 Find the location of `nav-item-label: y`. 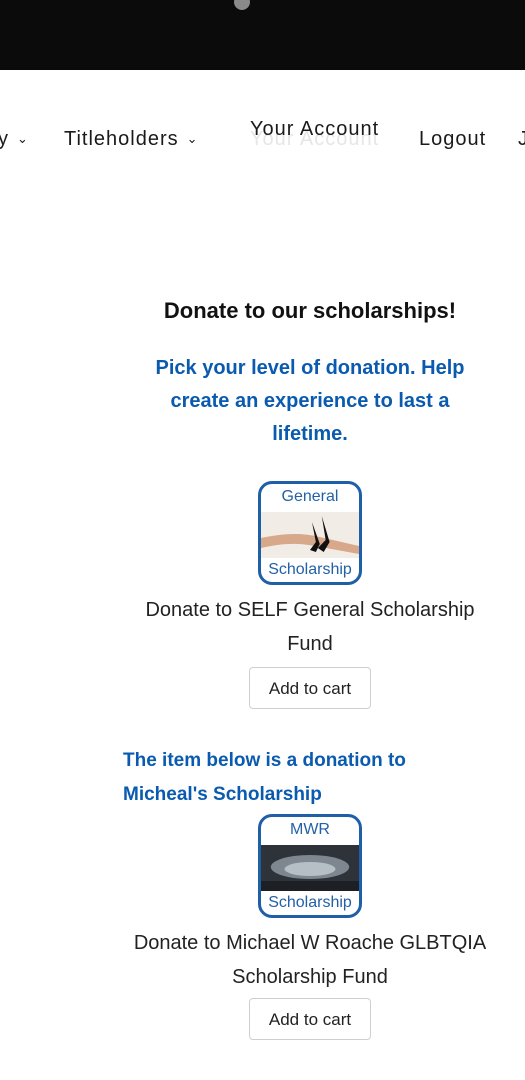

nav-item-label: y is located at coordinates (4, 139).